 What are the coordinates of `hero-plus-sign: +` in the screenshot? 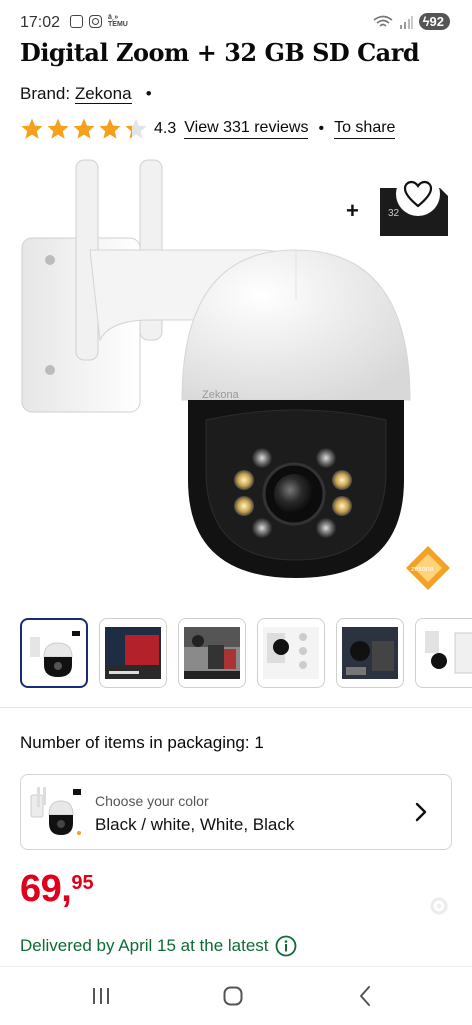 It's located at (352, 210).